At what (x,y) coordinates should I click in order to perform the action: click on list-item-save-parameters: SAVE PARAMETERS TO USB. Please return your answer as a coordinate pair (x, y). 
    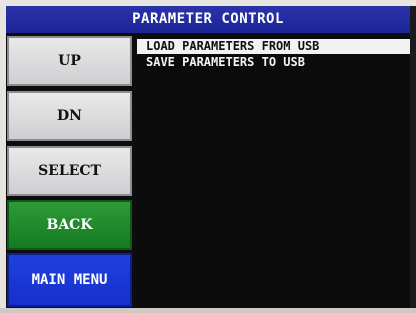
    Looking at the image, I should click on (273, 62).